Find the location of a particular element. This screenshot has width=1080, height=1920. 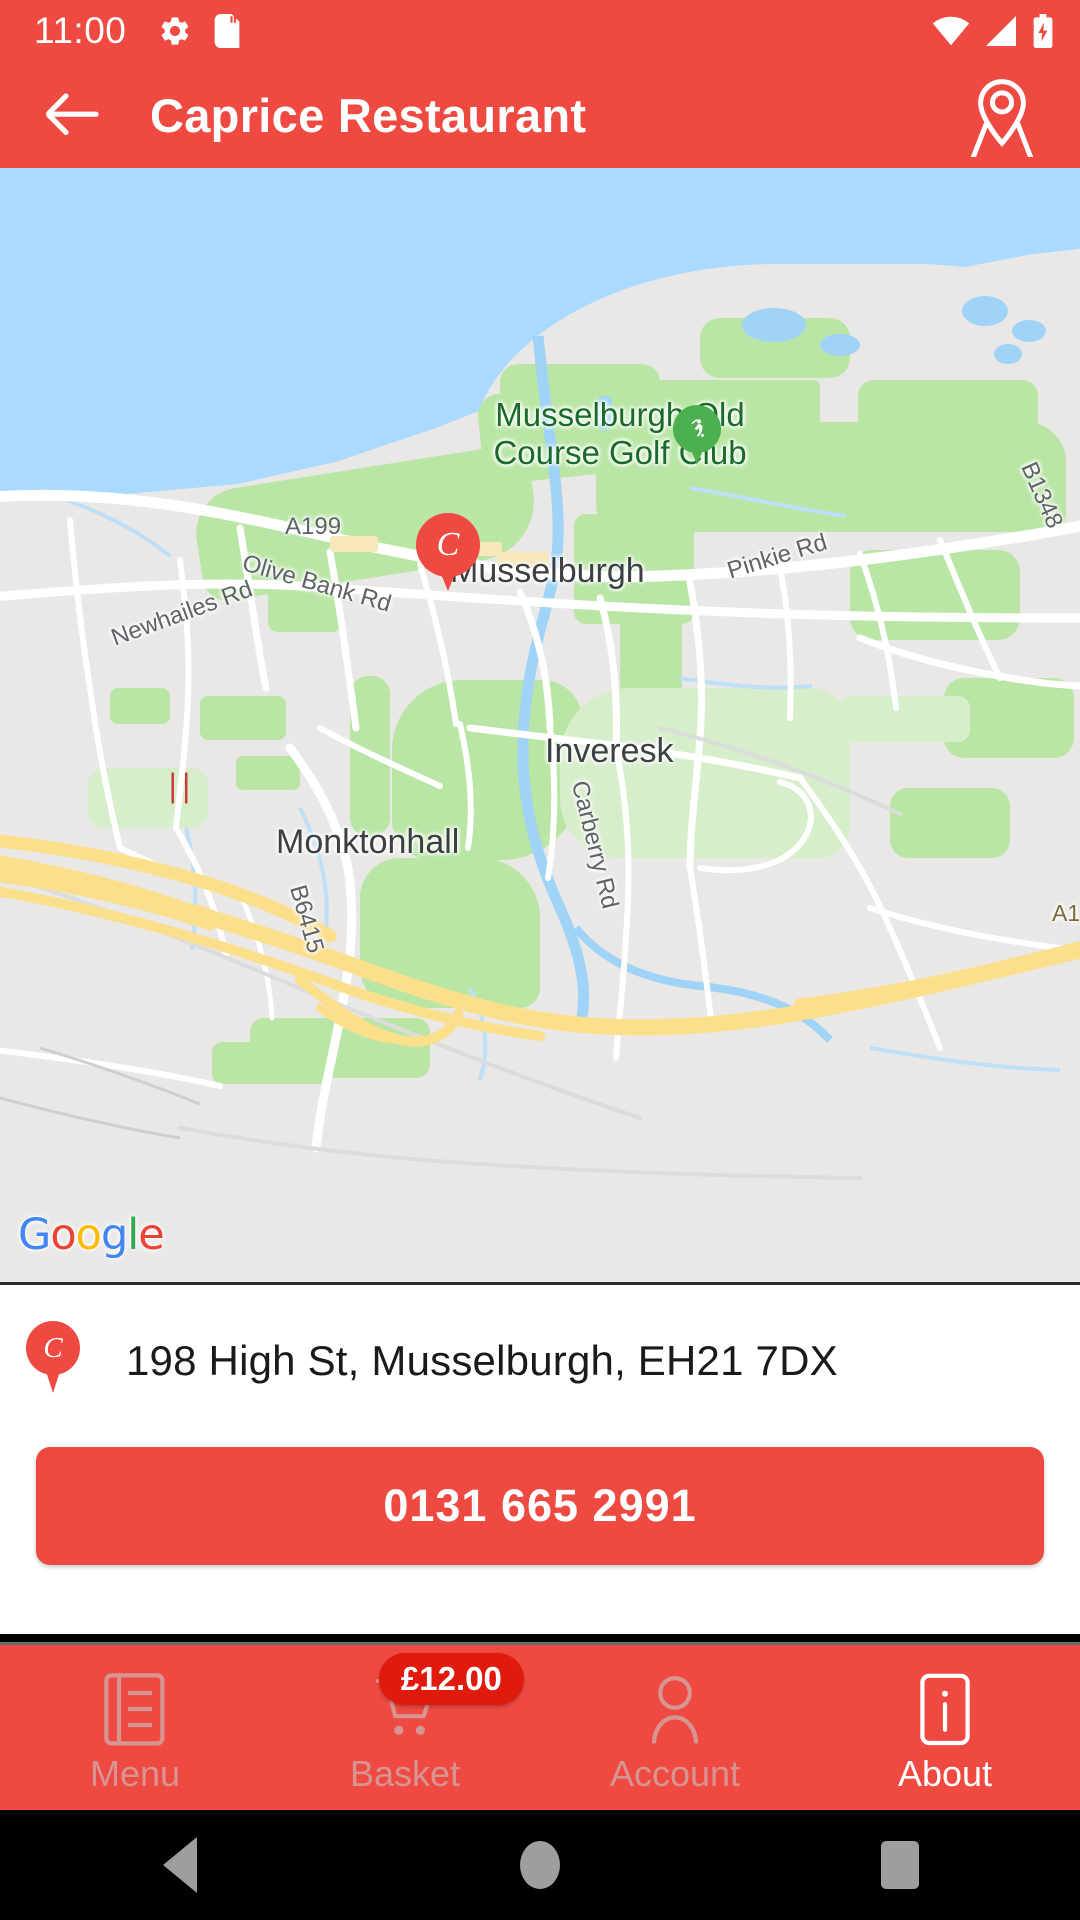

google-letter-o1: o is located at coordinates (63, 1235).